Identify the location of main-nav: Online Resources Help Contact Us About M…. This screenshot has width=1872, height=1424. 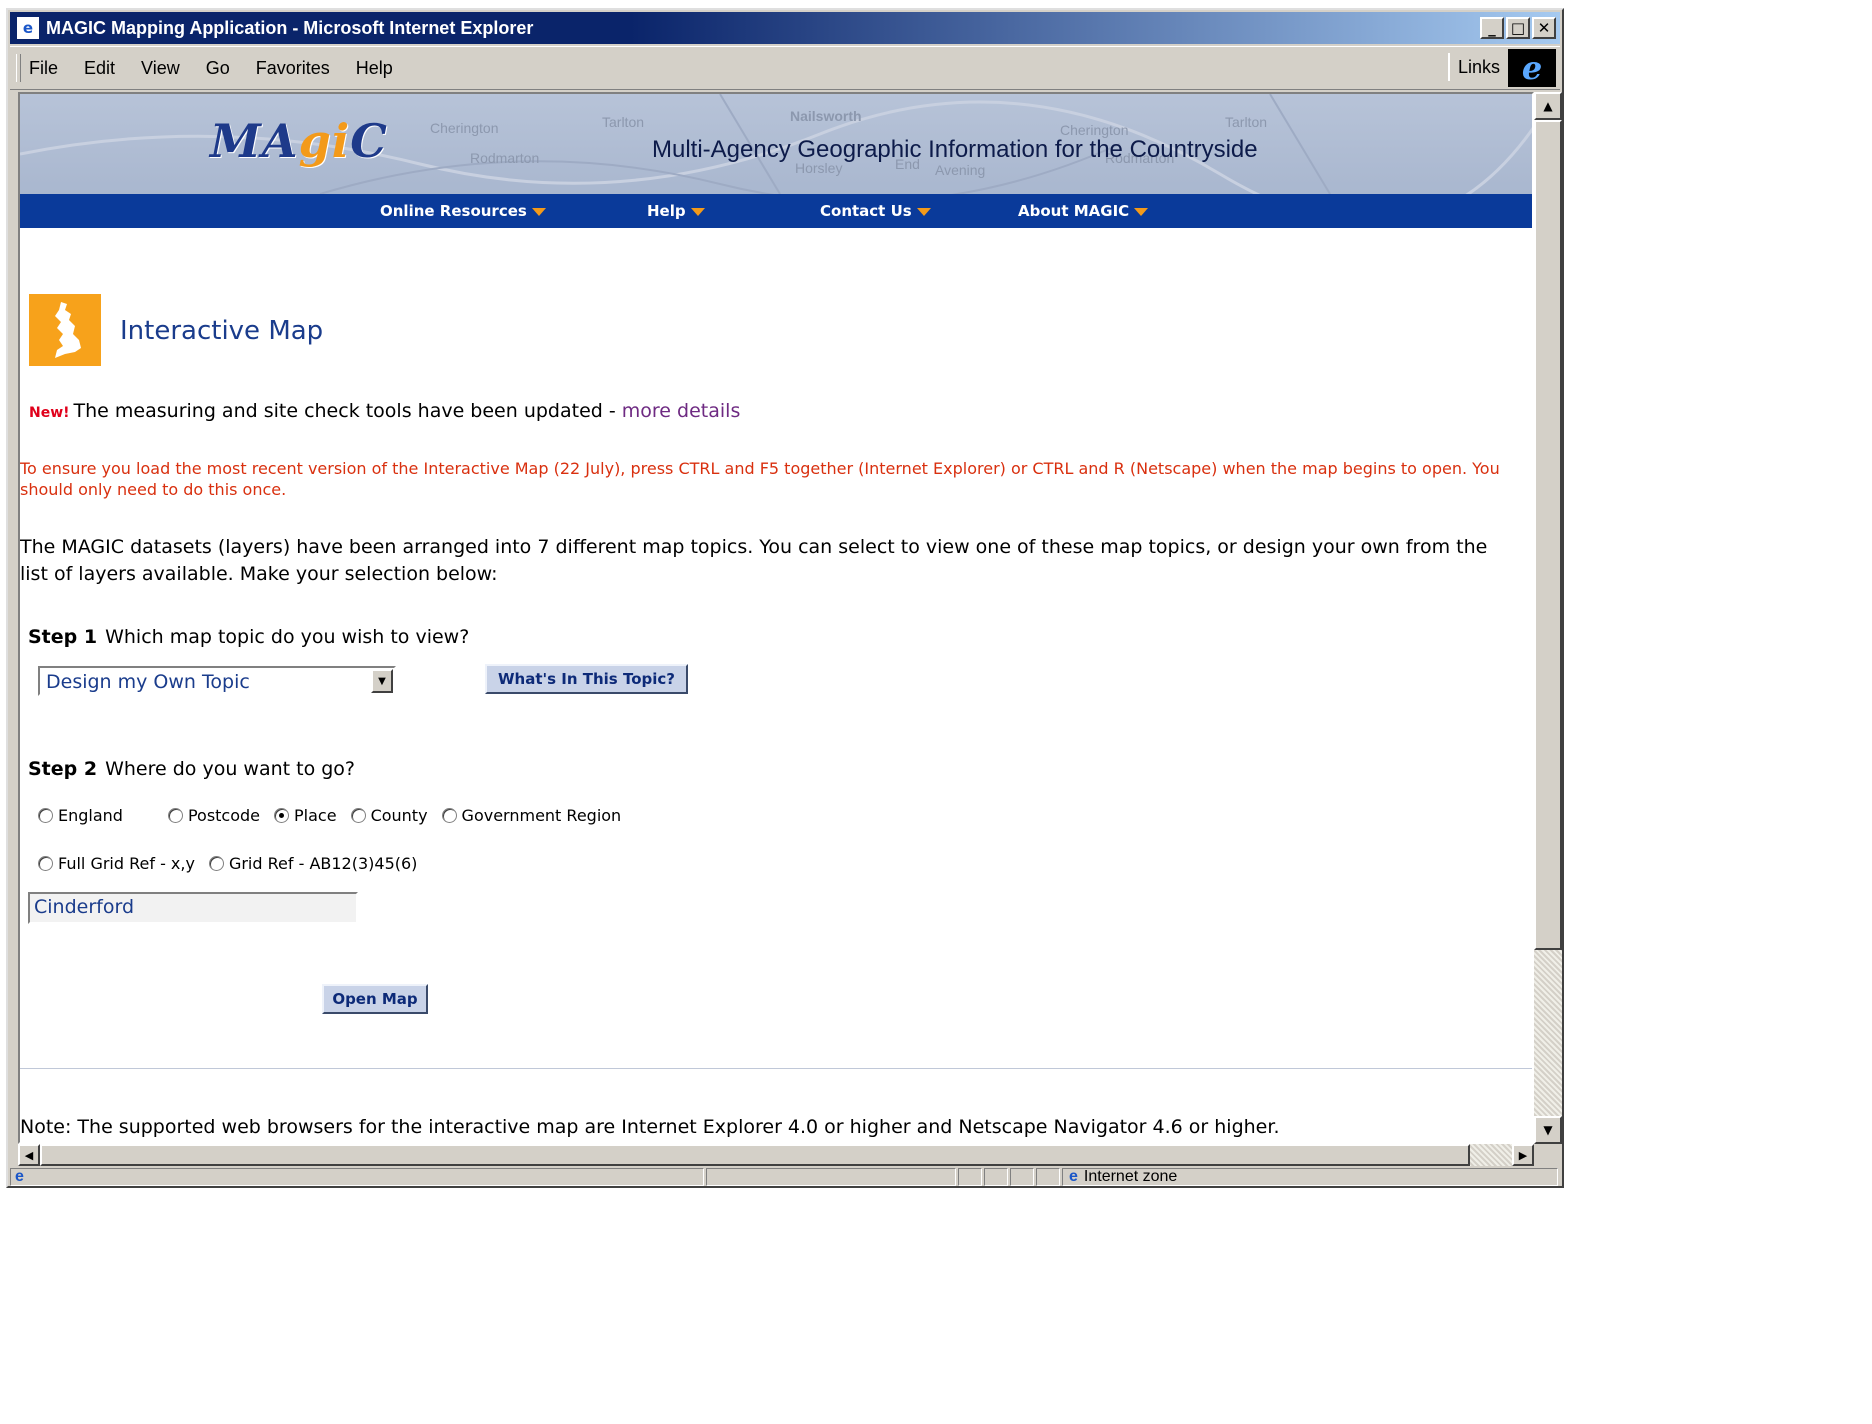
(776, 211).